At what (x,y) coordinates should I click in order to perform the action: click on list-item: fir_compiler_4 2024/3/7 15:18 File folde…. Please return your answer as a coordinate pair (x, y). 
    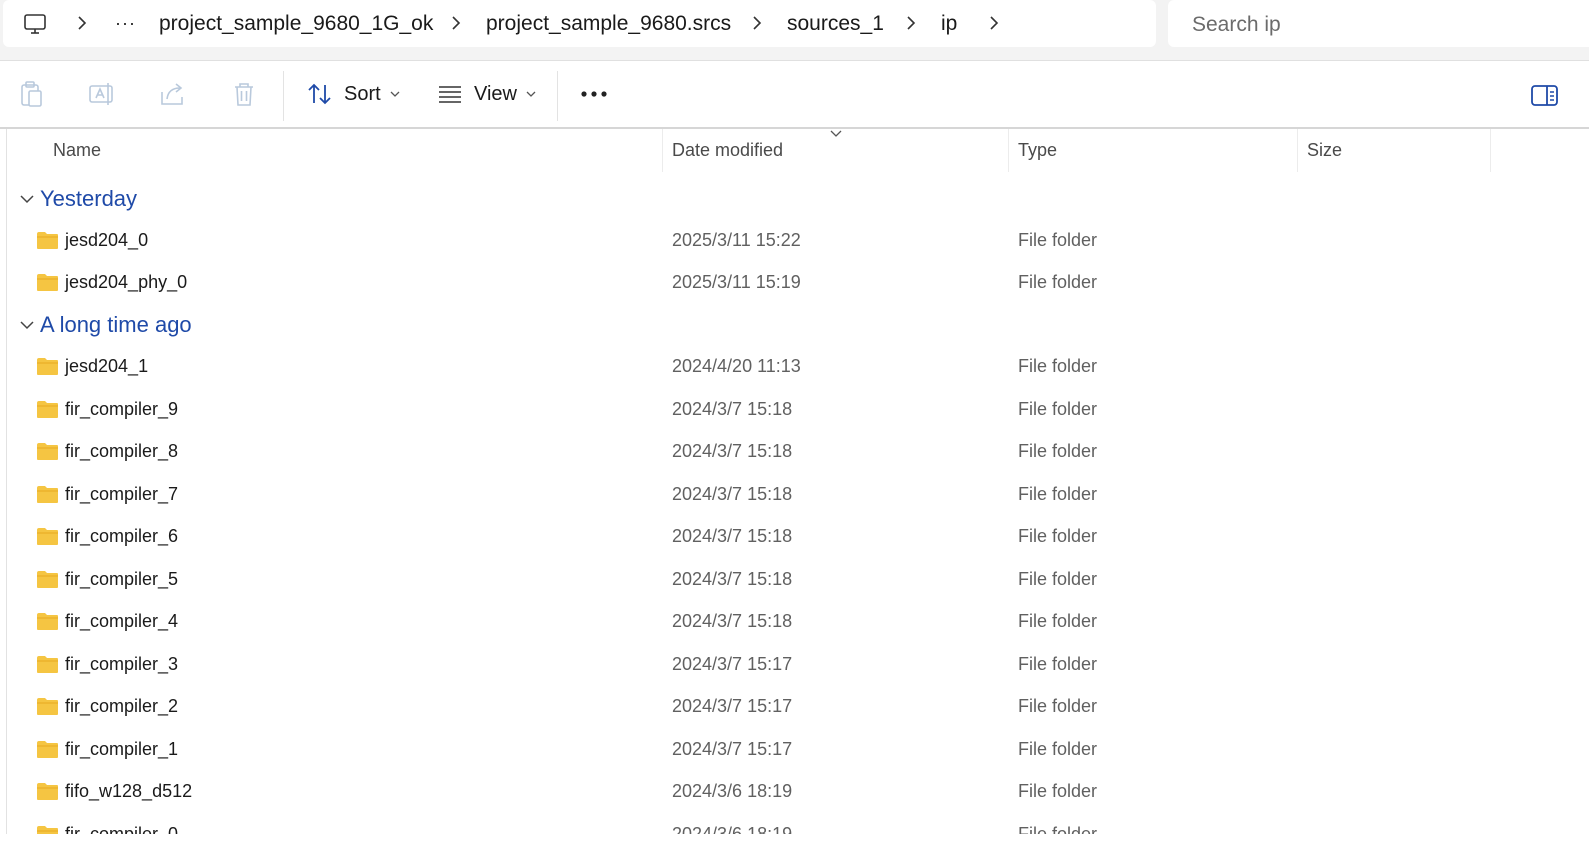
    Looking at the image, I should click on (794, 622).